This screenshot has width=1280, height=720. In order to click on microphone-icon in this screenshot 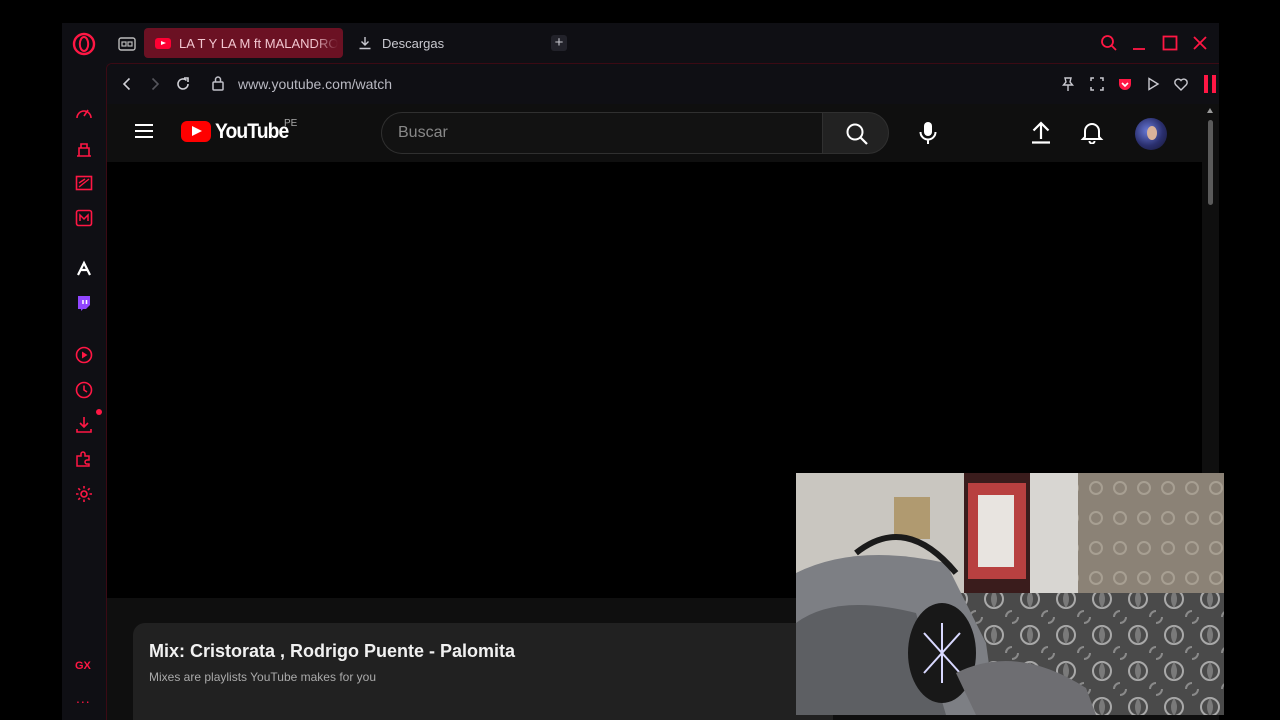, I will do `click(928, 133)`.